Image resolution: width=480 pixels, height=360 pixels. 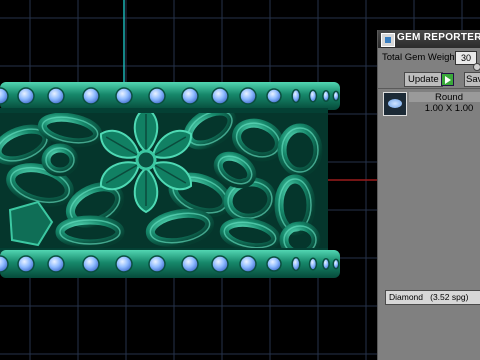 What do you see at coordinates (420, 57) in the screenshot?
I see `total-gem-weight-label: Total Gem Weight` at bounding box center [420, 57].